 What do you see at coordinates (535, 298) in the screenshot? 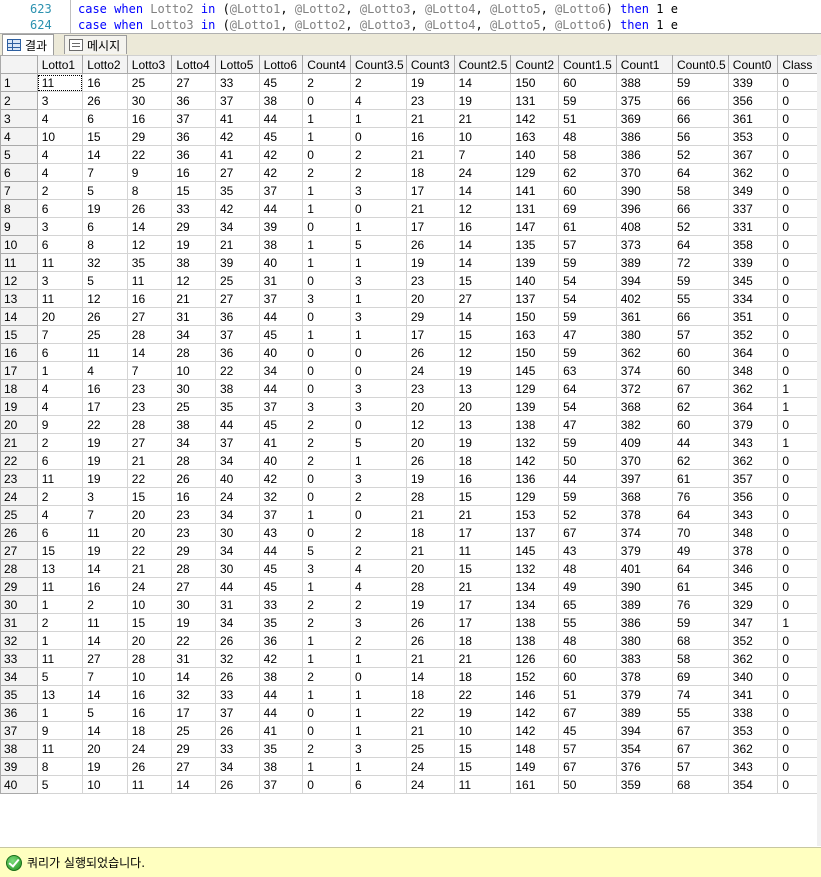
I see `table-cell: 137` at bounding box center [535, 298].